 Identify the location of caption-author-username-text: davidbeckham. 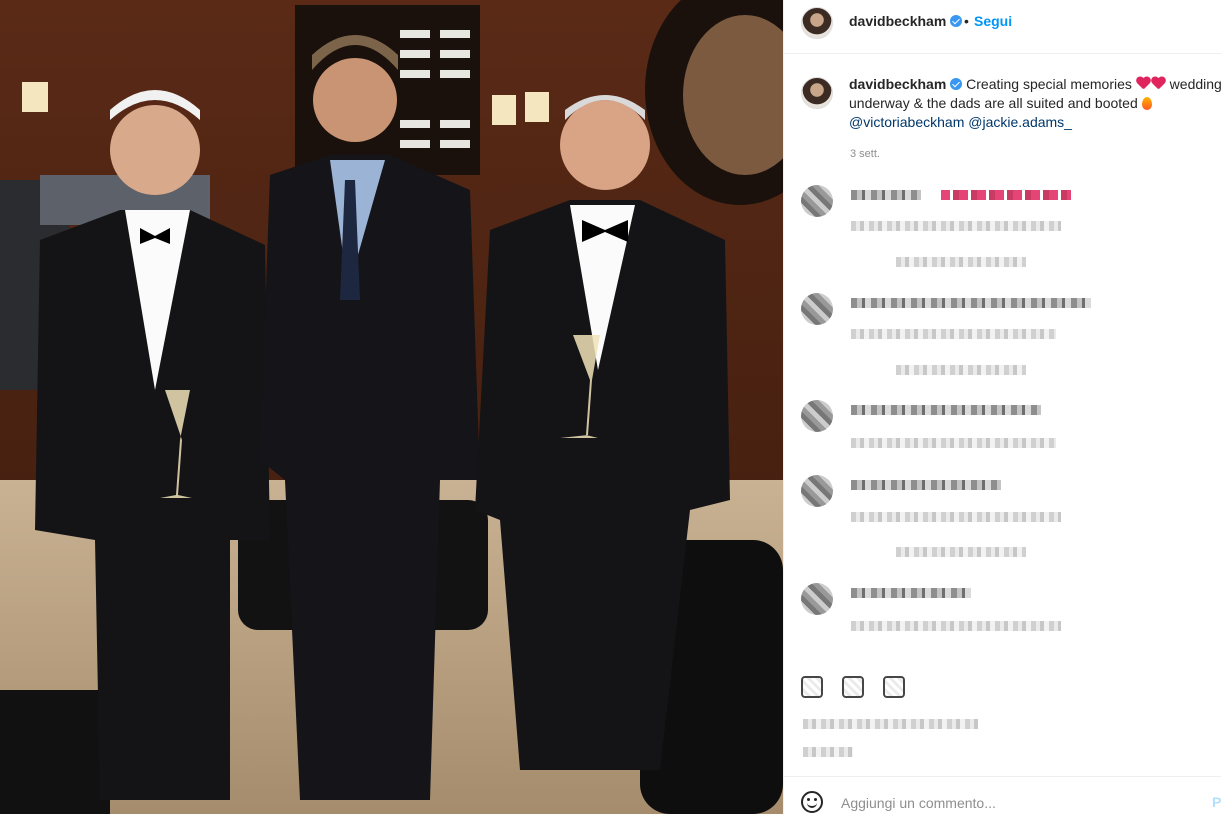
(897, 84).